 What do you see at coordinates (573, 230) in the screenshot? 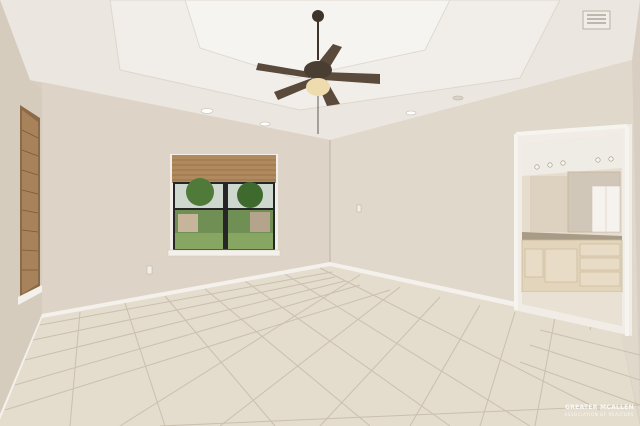
I see `doorway-icon` at bounding box center [573, 230].